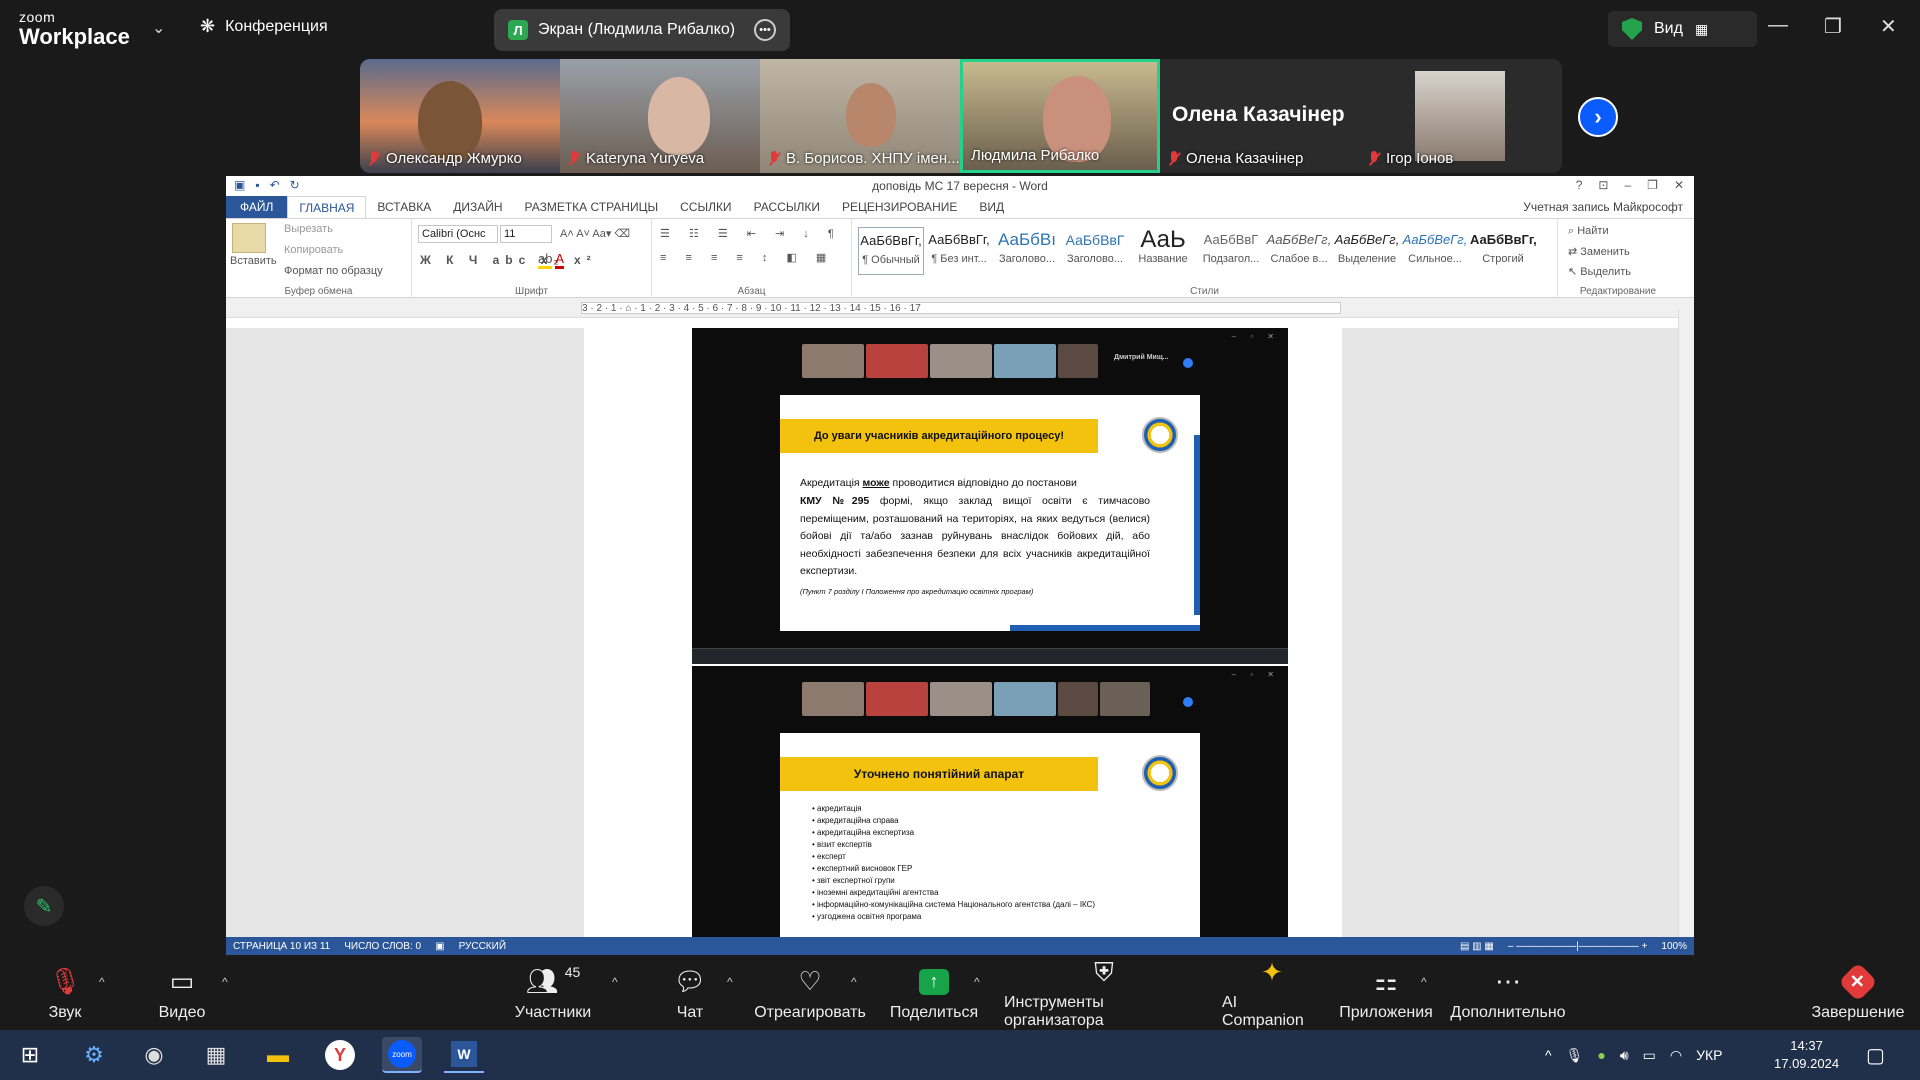  What do you see at coordinates (747, 257) in the screenshot?
I see `alignment-buttons: ≡ ≡ ≡ ≡ ↕ ◧ ▦` at bounding box center [747, 257].